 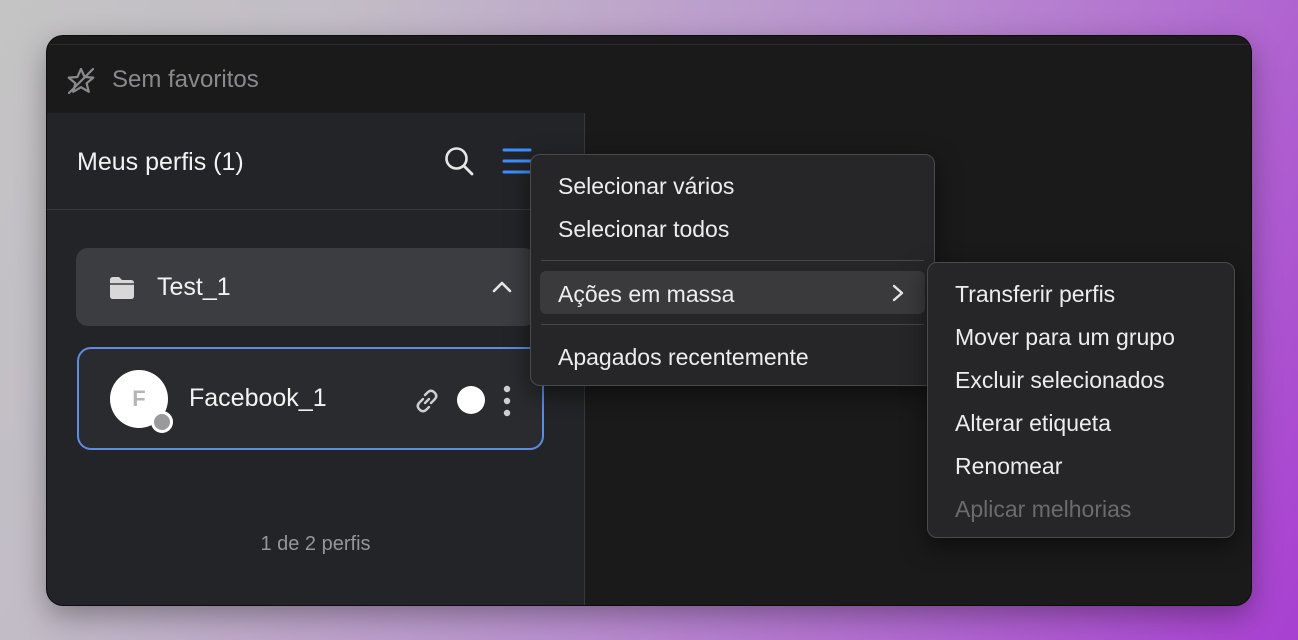 I want to click on submenu-item-move-to-group: Mover para um grupo, so click(x=1065, y=337).